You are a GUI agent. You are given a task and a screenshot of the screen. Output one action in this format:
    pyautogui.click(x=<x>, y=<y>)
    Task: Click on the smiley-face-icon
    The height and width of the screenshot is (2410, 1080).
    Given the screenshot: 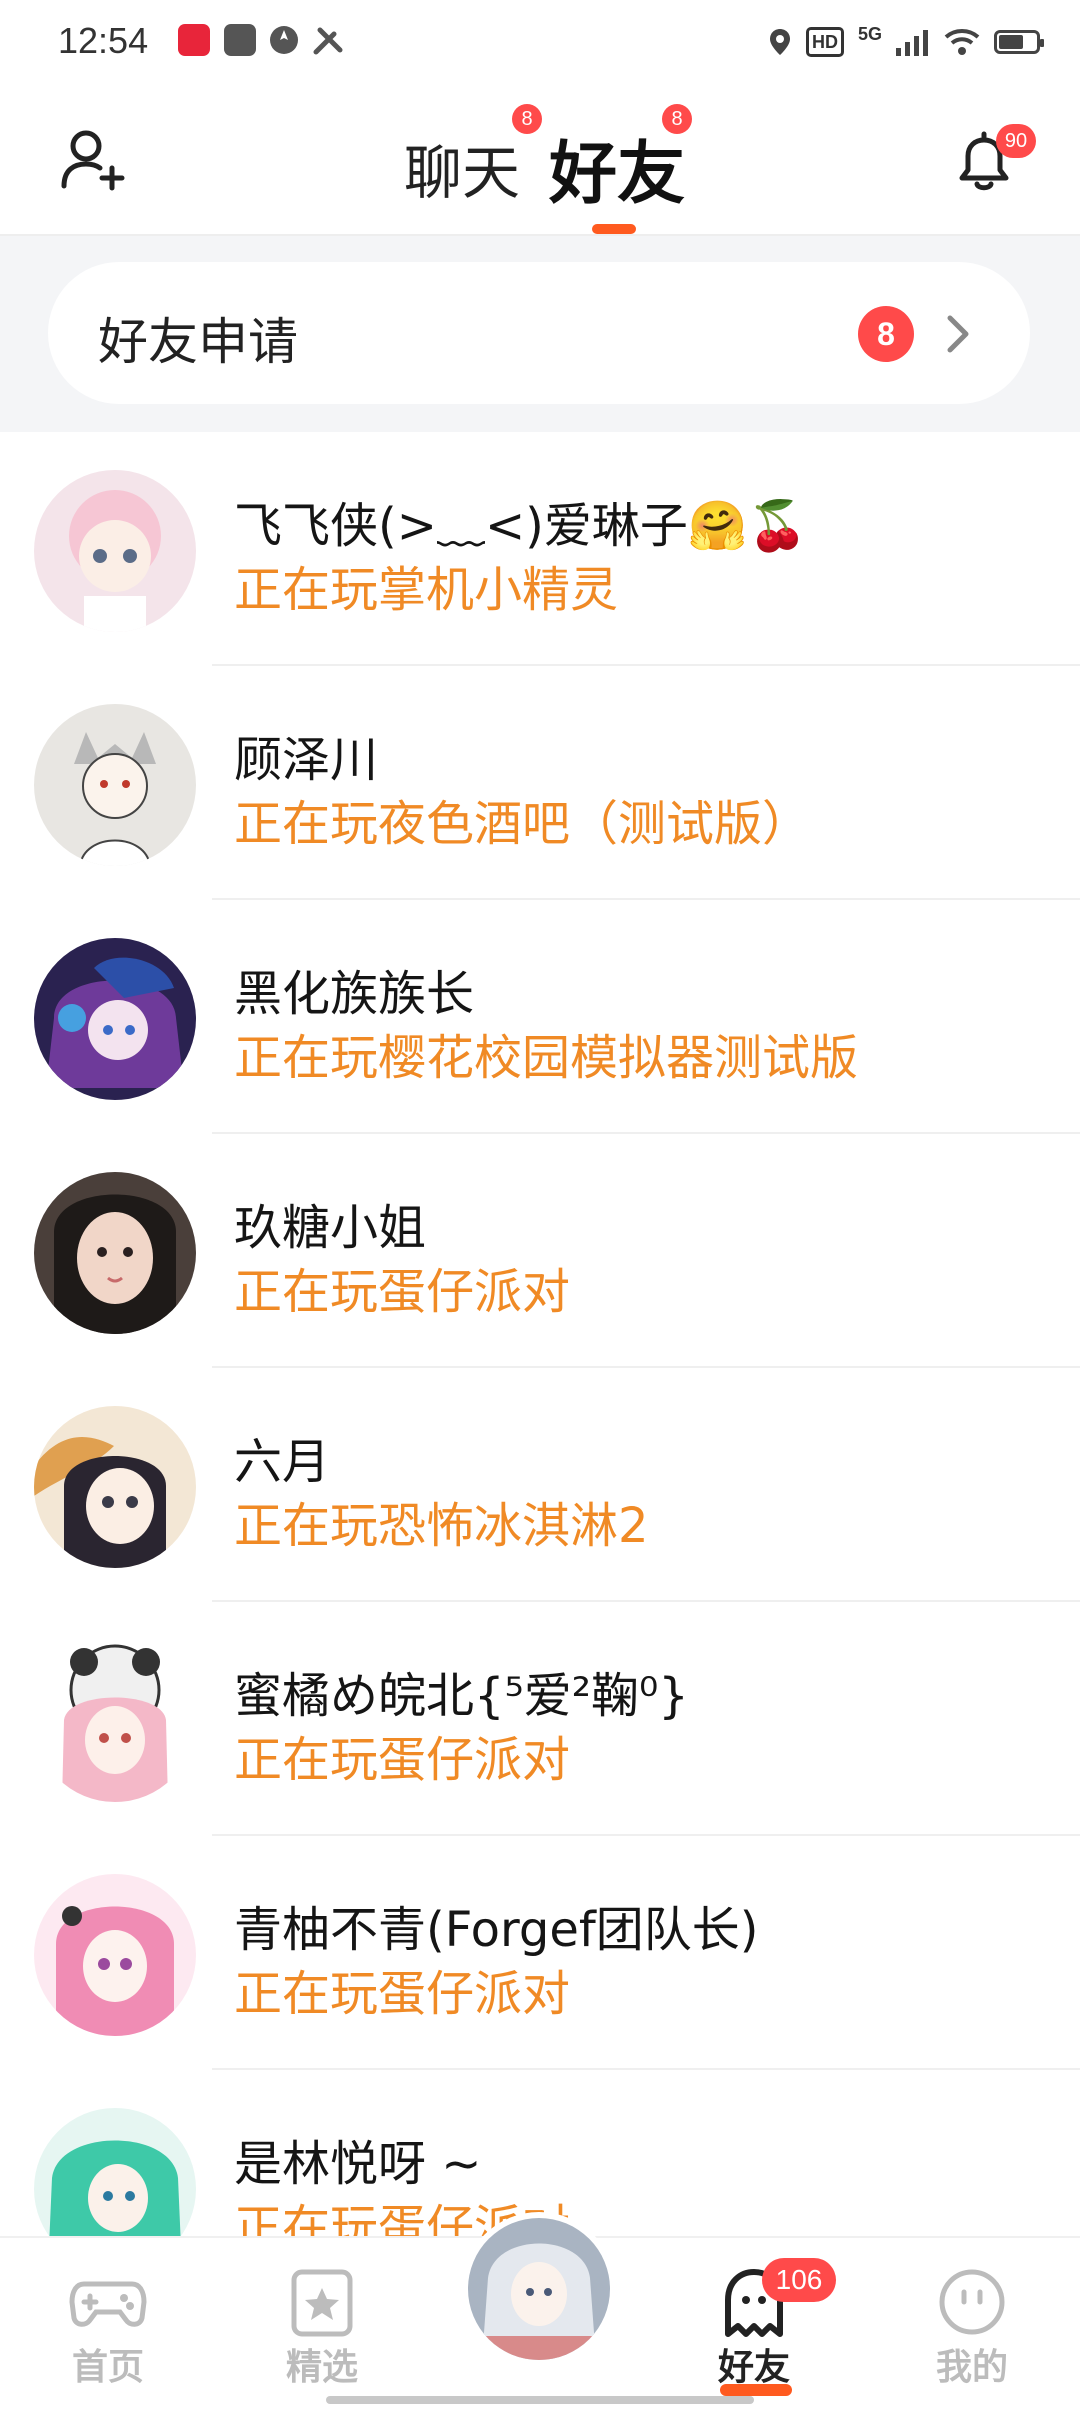 What is the action you would take?
    pyautogui.click(x=972, y=2302)
    